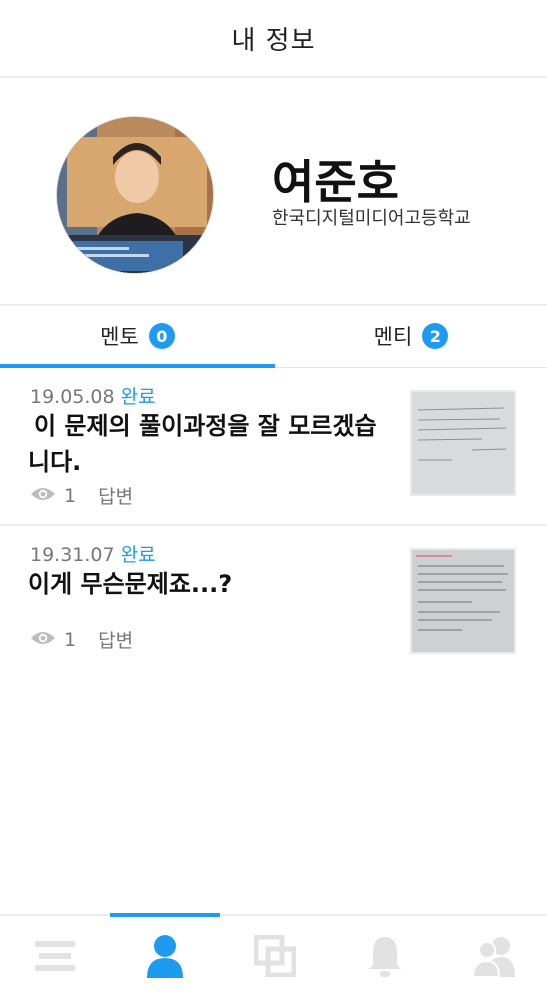 The image size is (547, 997). I want to click on printed-problem-image, so click(463, 601).